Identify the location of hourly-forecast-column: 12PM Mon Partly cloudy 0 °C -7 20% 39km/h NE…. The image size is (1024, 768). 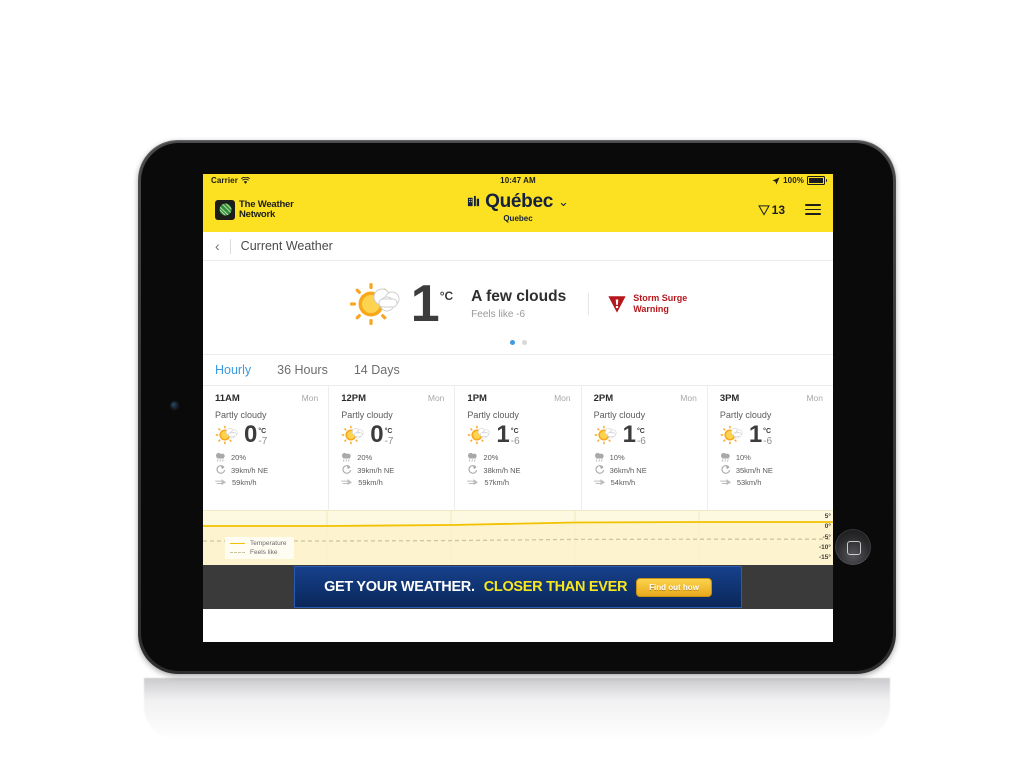
(392, 448).